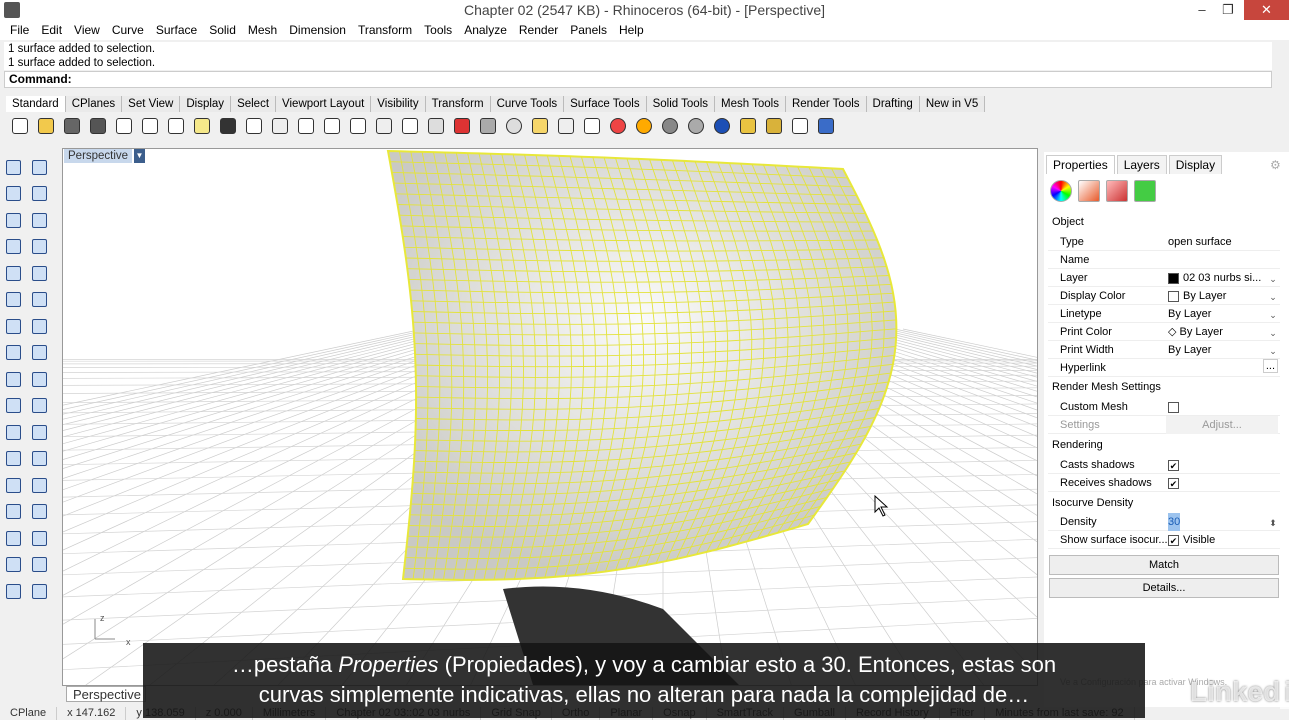 This screenshot has height=720, width=1289. I want to click on object-properties-icon, so click(1061, 191).